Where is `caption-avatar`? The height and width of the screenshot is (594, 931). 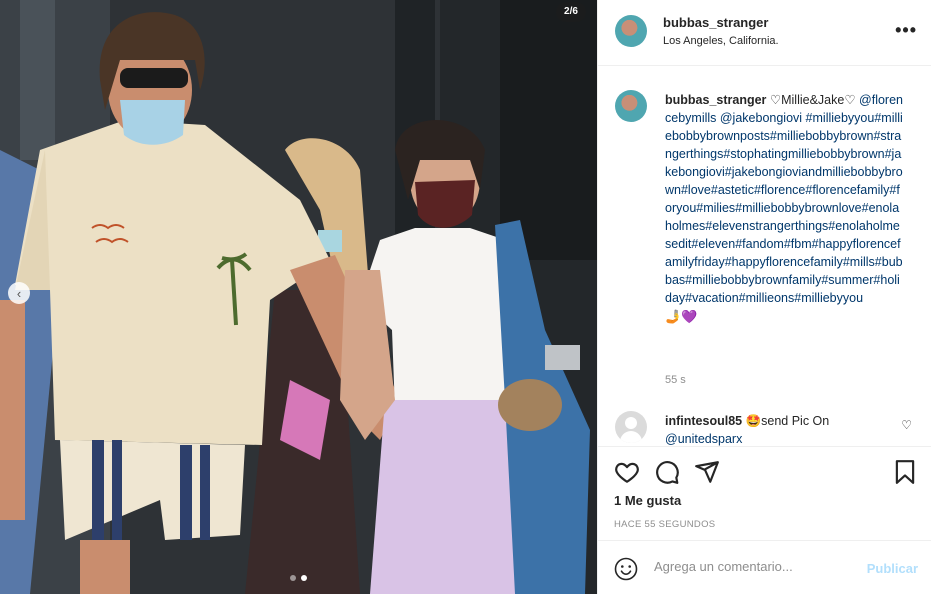 caption-avatar is located at coordinates (631, 106).